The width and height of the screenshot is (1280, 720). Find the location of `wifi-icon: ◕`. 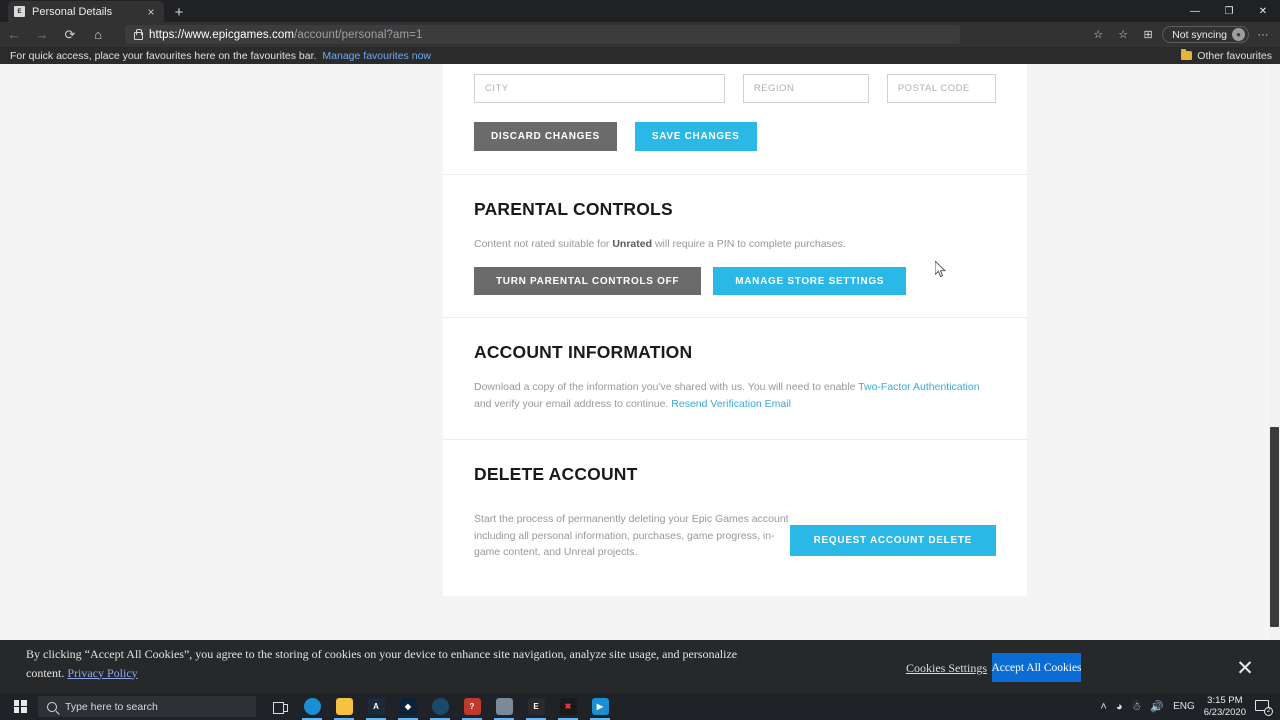

wifi-icon: ◕ is located at coordinates (1119, 707).